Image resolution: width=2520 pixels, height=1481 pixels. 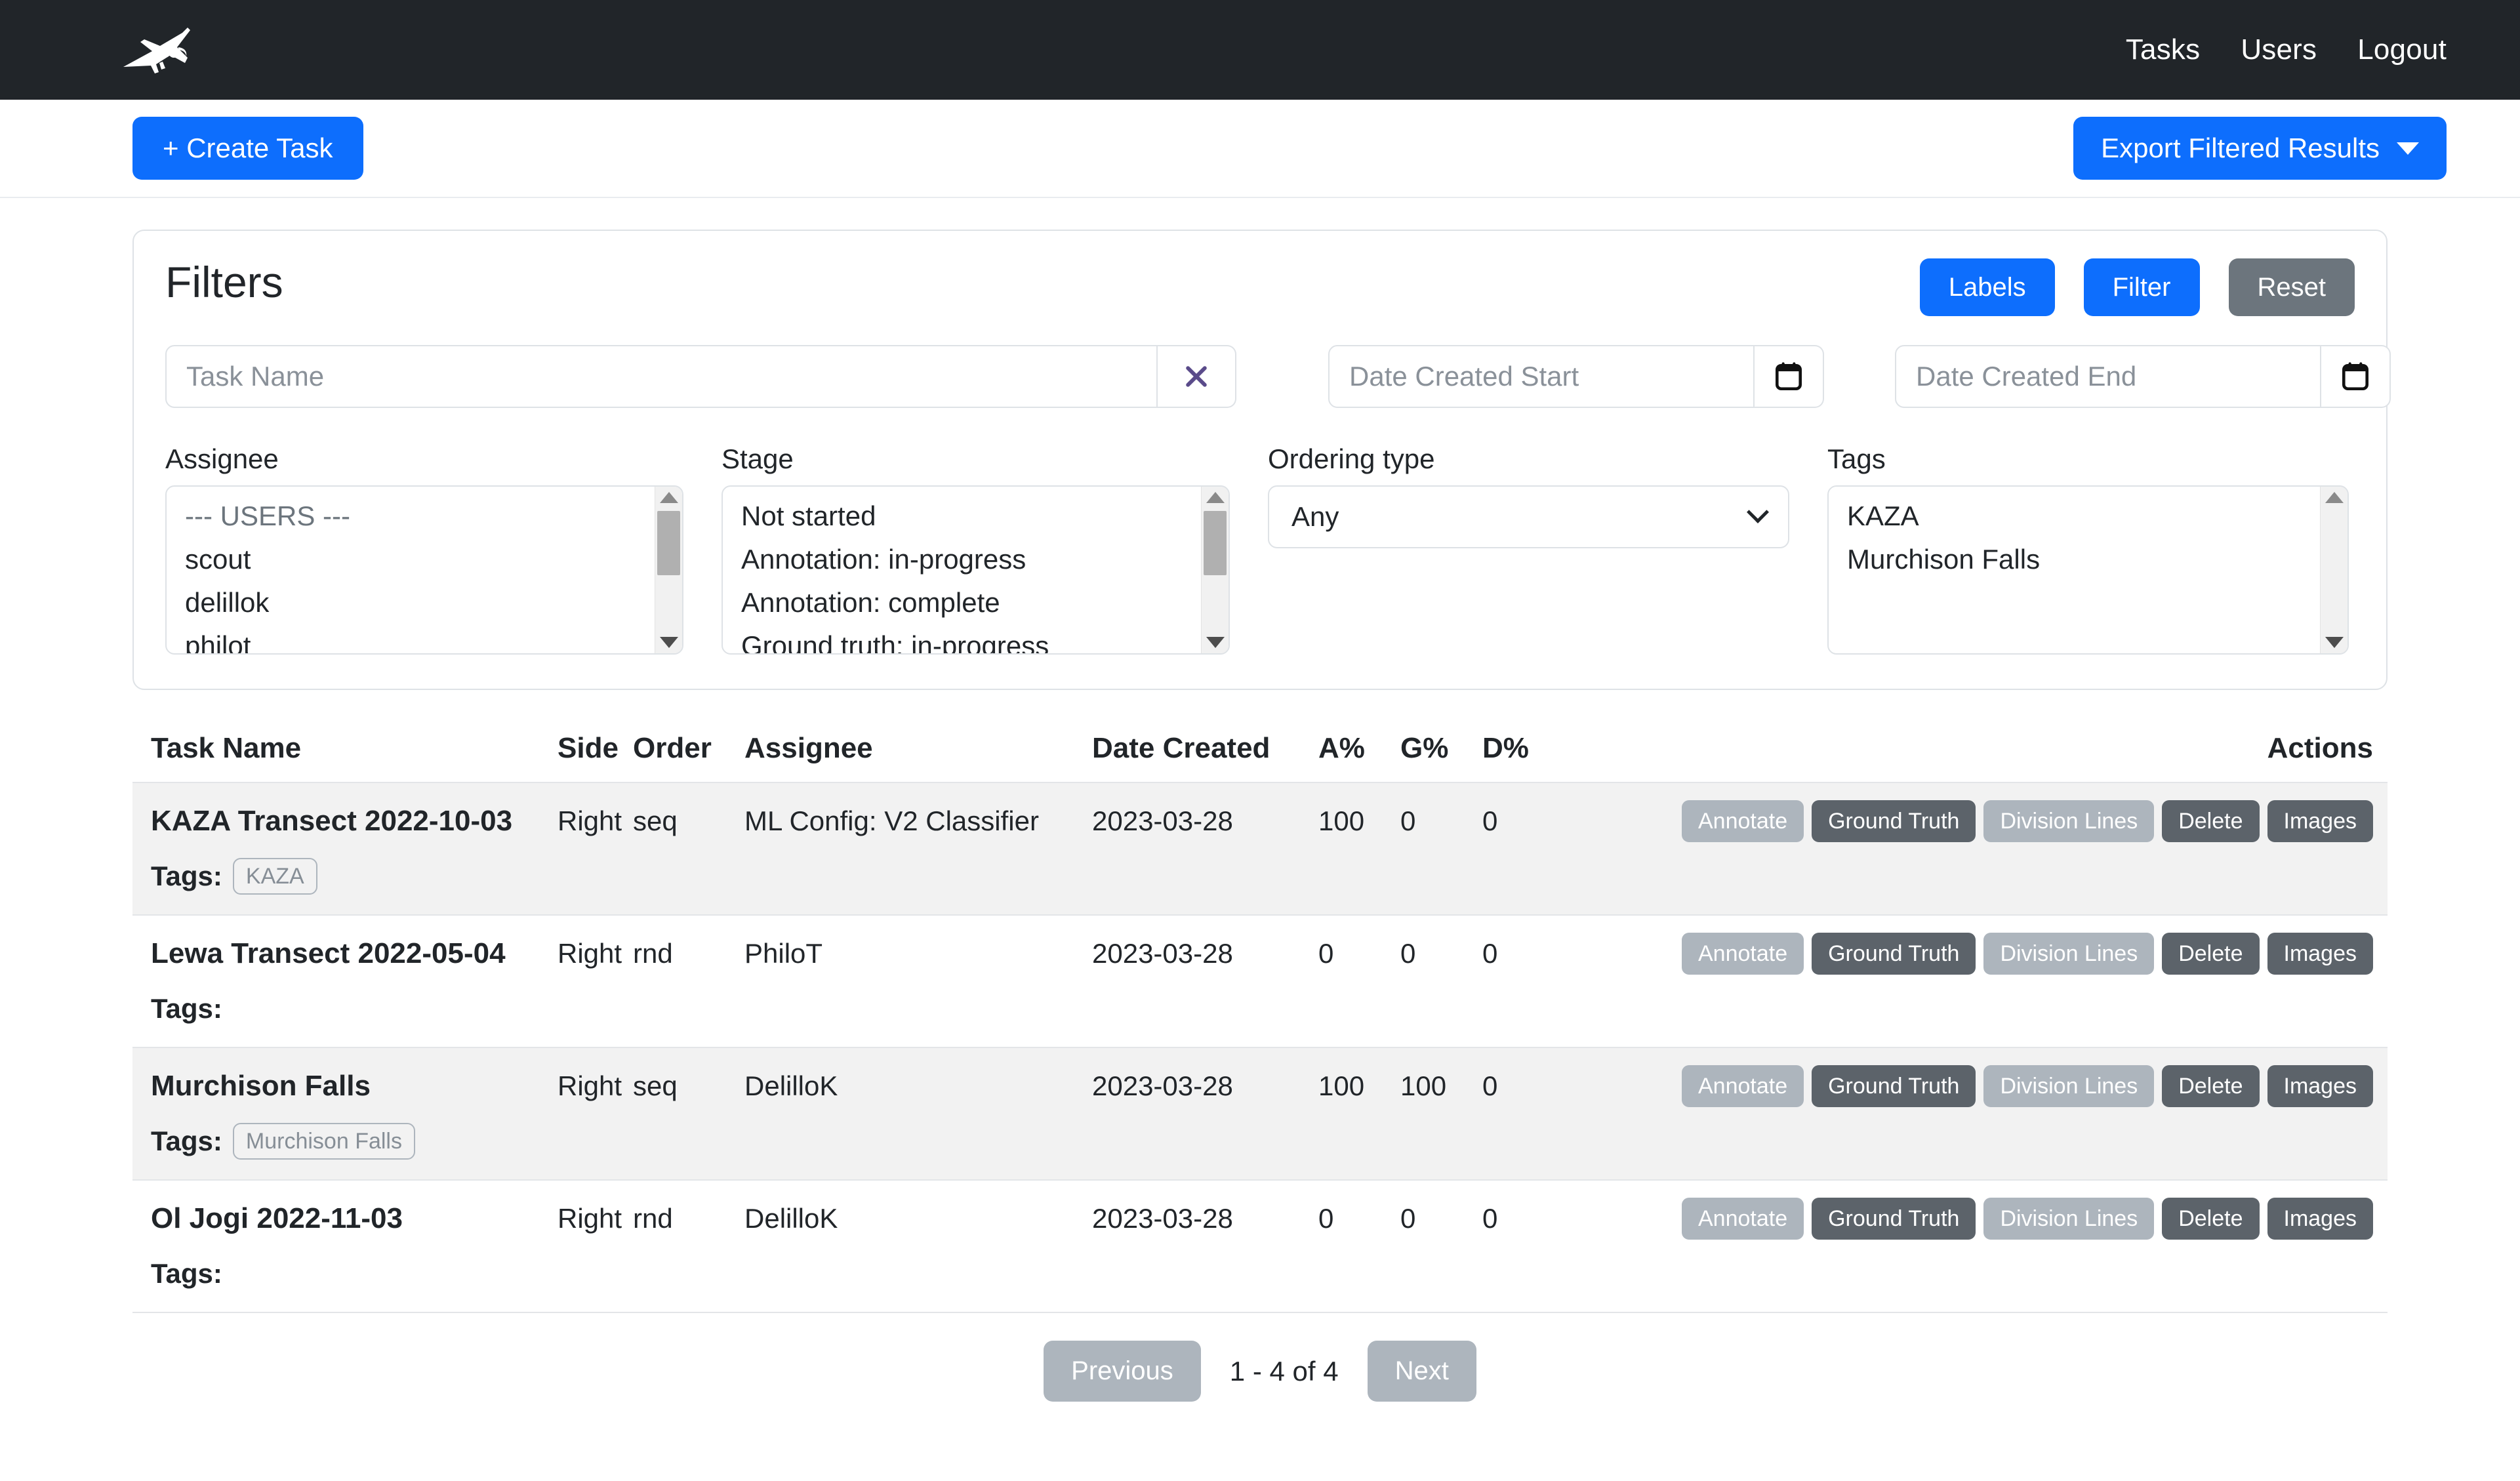 What do you see at coordinates (411, 638) in the screenshot?
I see `assignee-option-philot: philot` at bounding box center [411, 638].